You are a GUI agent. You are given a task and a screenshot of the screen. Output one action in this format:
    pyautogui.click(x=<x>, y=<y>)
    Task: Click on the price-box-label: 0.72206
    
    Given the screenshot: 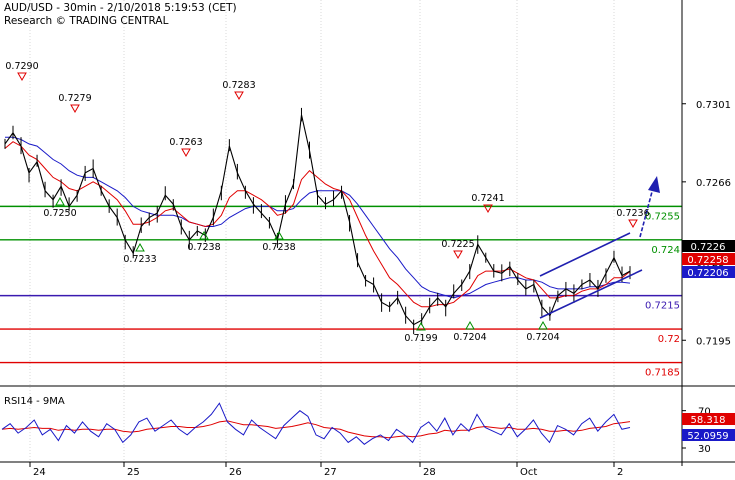 What is the action you would take?
    pyautogui.click(x=707, y=273)
    